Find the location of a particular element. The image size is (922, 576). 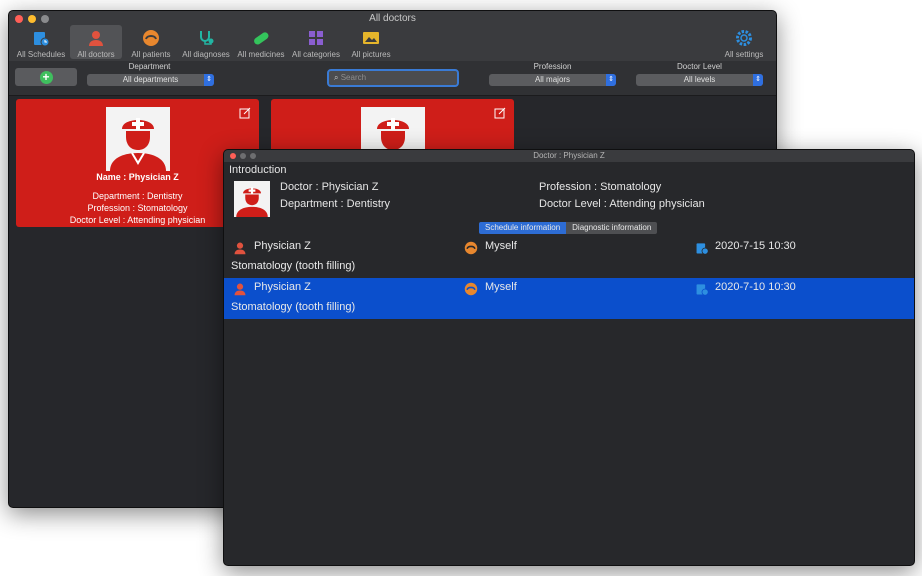

toolbar-all-settings: All settings is located at coordinates (744, 42).